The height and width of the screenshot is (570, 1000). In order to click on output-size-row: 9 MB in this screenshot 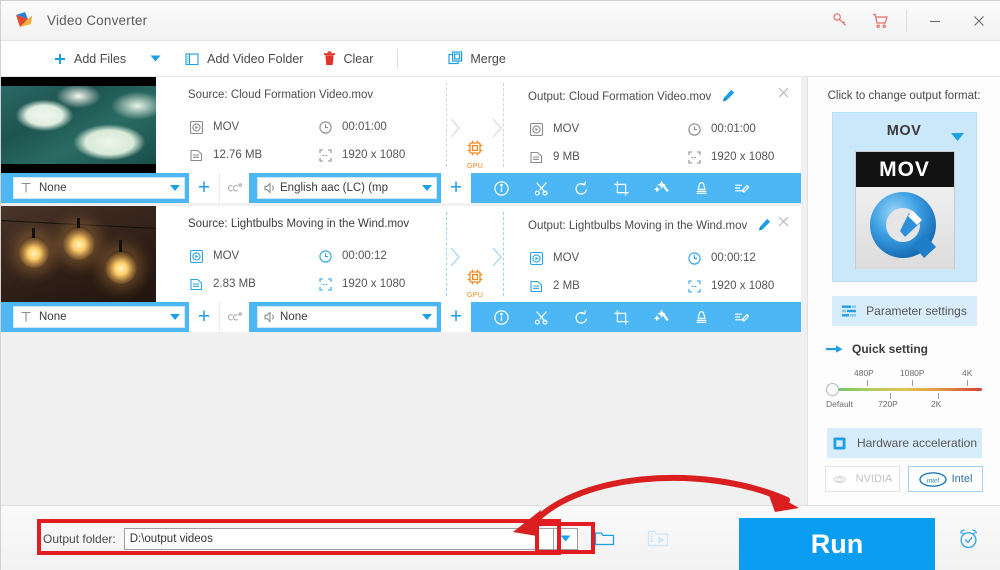, I will do `click(607, 157)`.